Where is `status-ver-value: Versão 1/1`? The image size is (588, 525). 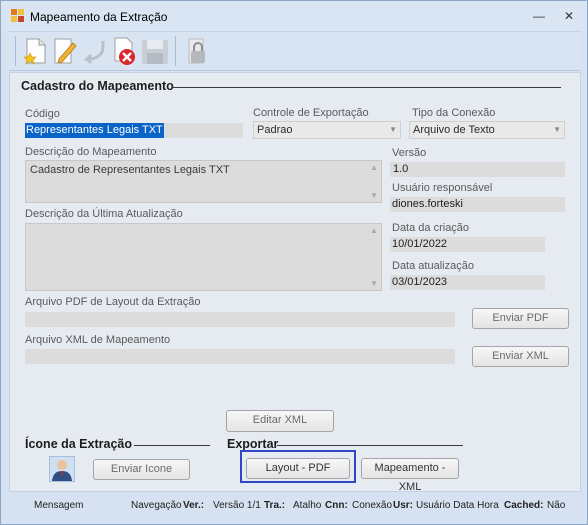
status-ver-value: Versão 1/1 is located at coordinates (237, 505).